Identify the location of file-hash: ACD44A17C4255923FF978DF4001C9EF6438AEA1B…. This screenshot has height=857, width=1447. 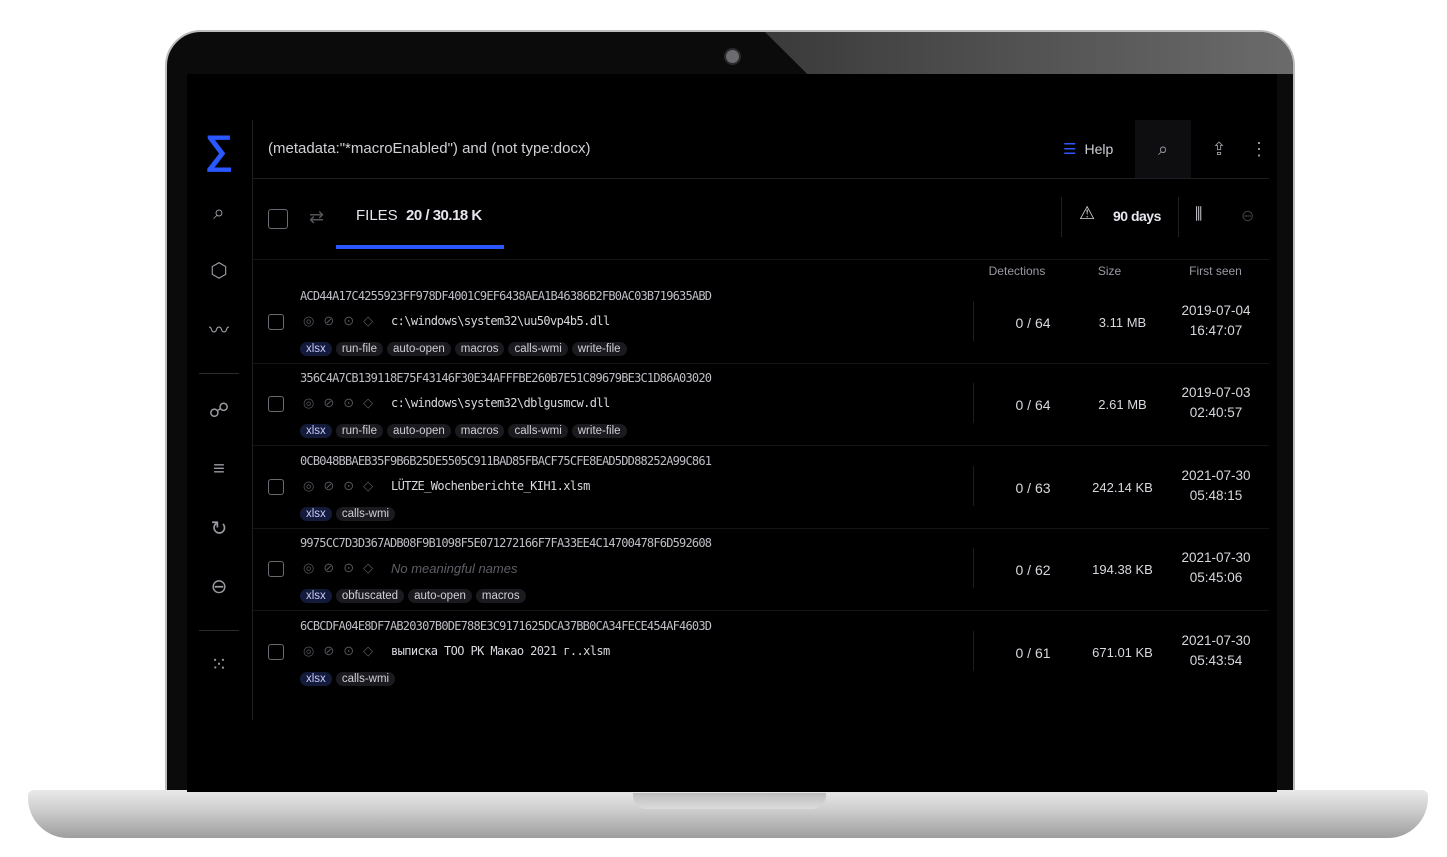
(506, 296).